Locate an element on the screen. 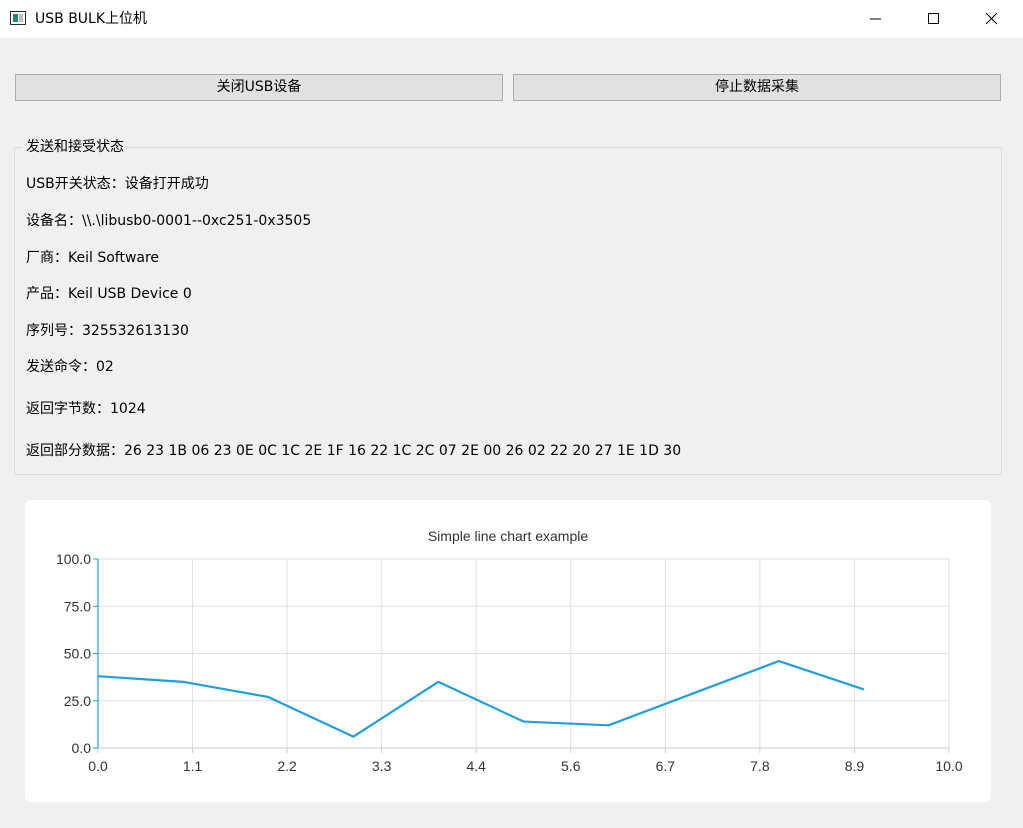 This screenshot has height=828, width=1023. y-tick-label: 100.0 is located at coordinates (73, 559).